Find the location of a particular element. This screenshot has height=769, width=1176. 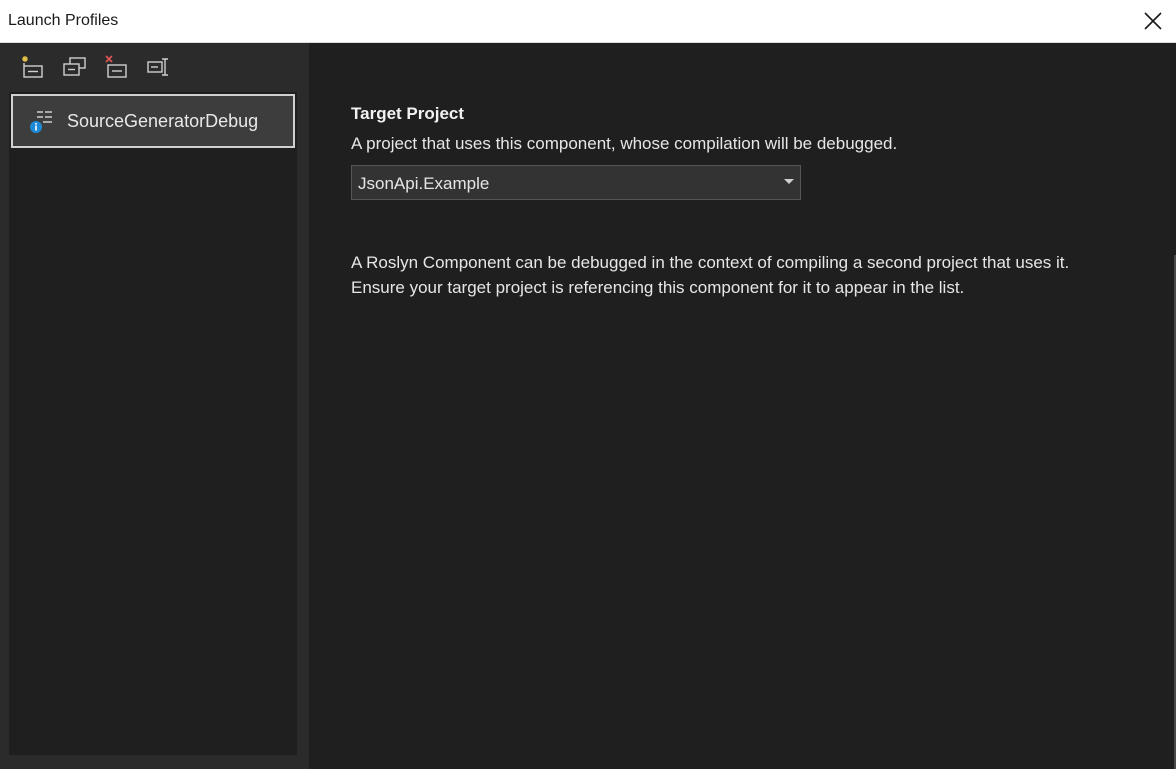

duplicate-profile-button is located at coordinates (74, 67).